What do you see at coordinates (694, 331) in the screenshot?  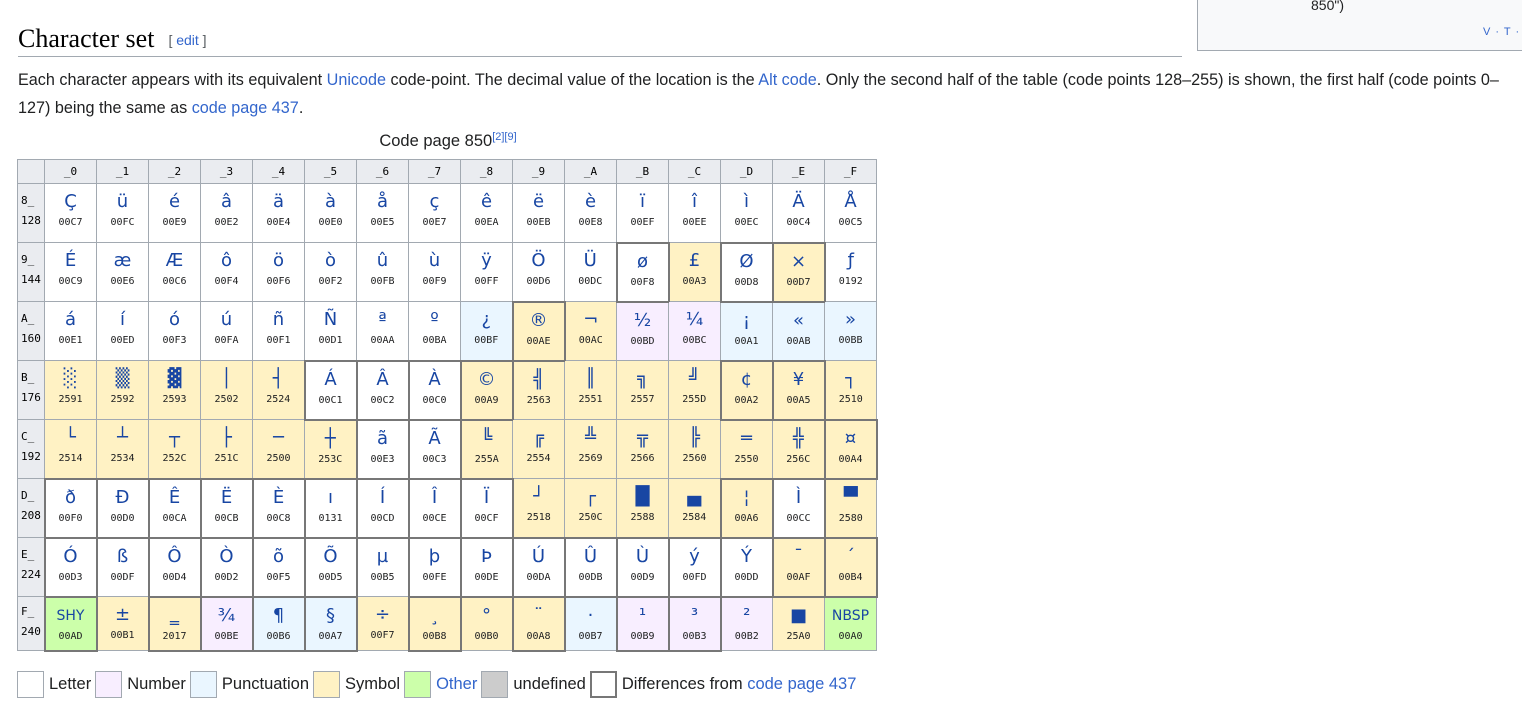 I see `char-cell: ¼ 00BC` at bounding box center [694, 331].